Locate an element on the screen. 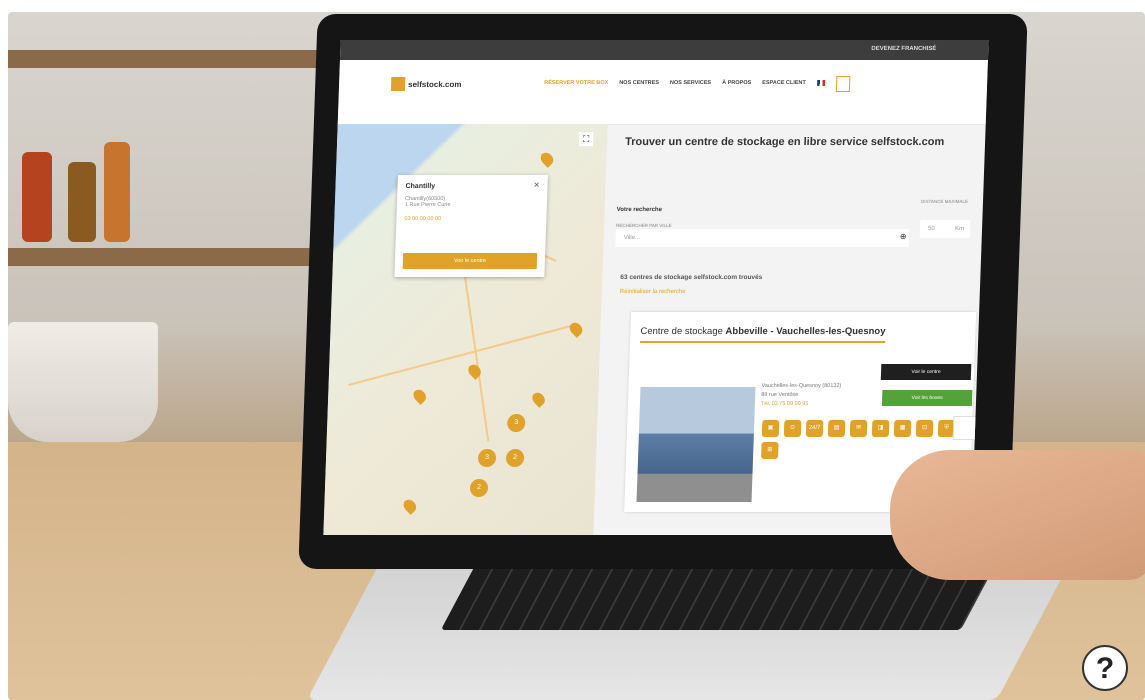 Image resolution: width=1145 pixels, height=700 pixels. close-icon: × is located at coordinates (537, 185).